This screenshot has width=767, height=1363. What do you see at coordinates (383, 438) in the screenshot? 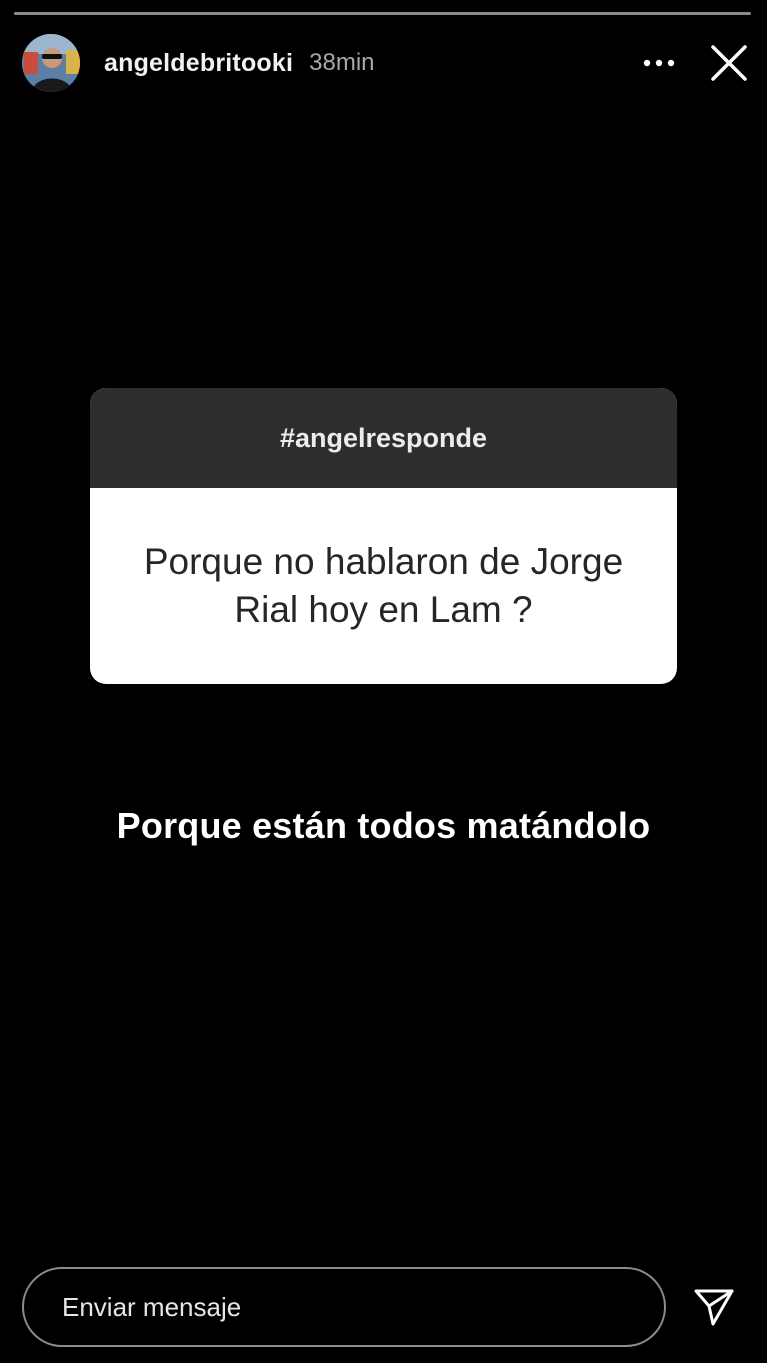
I see `question-sticker-header: #angelresponde` at bounding box center [383, 438].